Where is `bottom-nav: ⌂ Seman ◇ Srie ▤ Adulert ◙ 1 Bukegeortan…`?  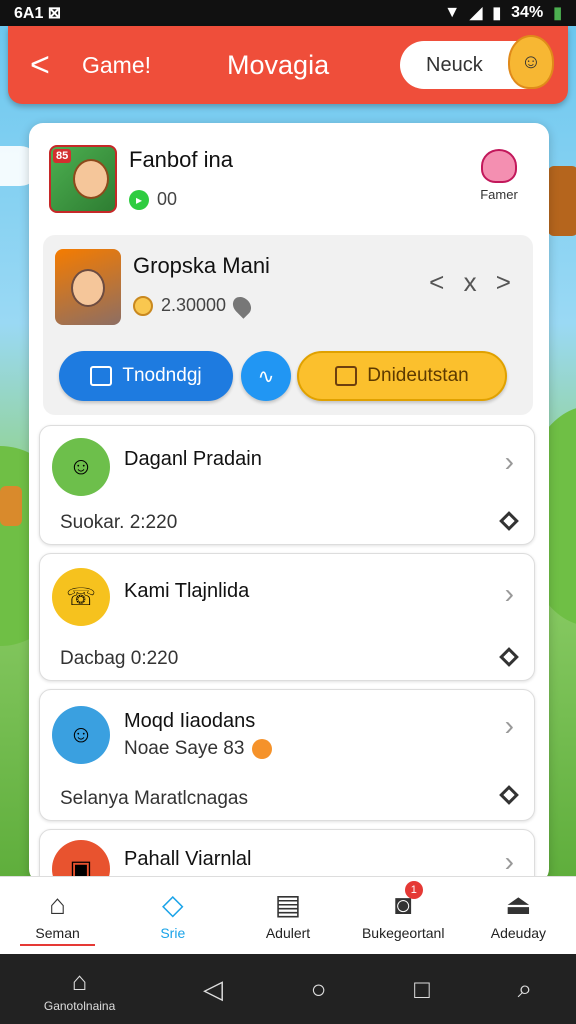 bottom-nav: ⌂ Seman ◇ Srie ▤ Adulert ◙ 1 Bukegeortan… is located at coordinates (288, 915).